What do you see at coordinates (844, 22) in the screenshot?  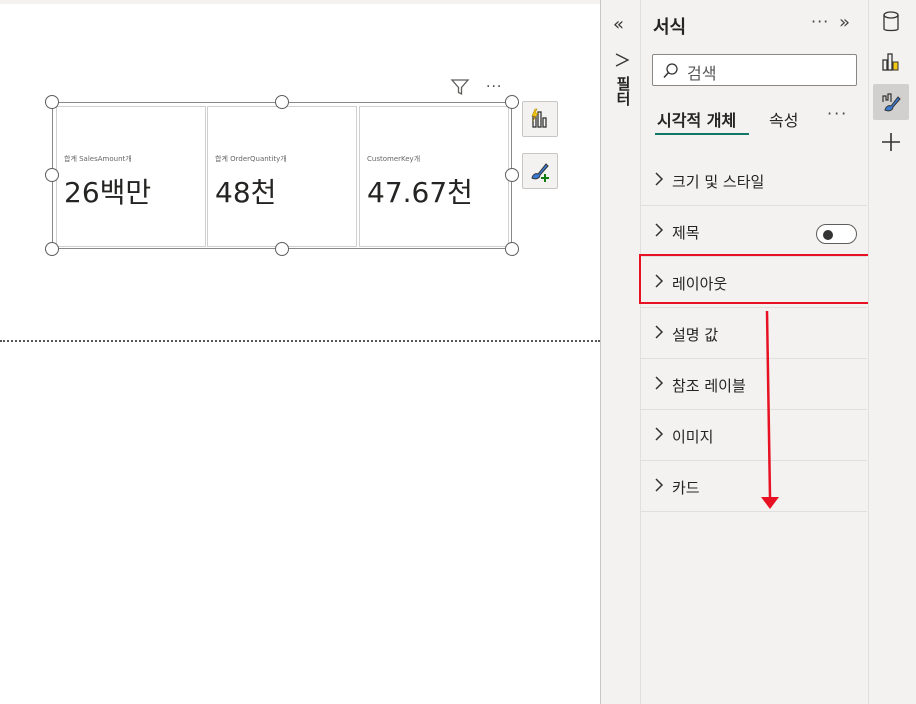 I see `collapse-pane-icon: »` at bounding box center [844, 22].